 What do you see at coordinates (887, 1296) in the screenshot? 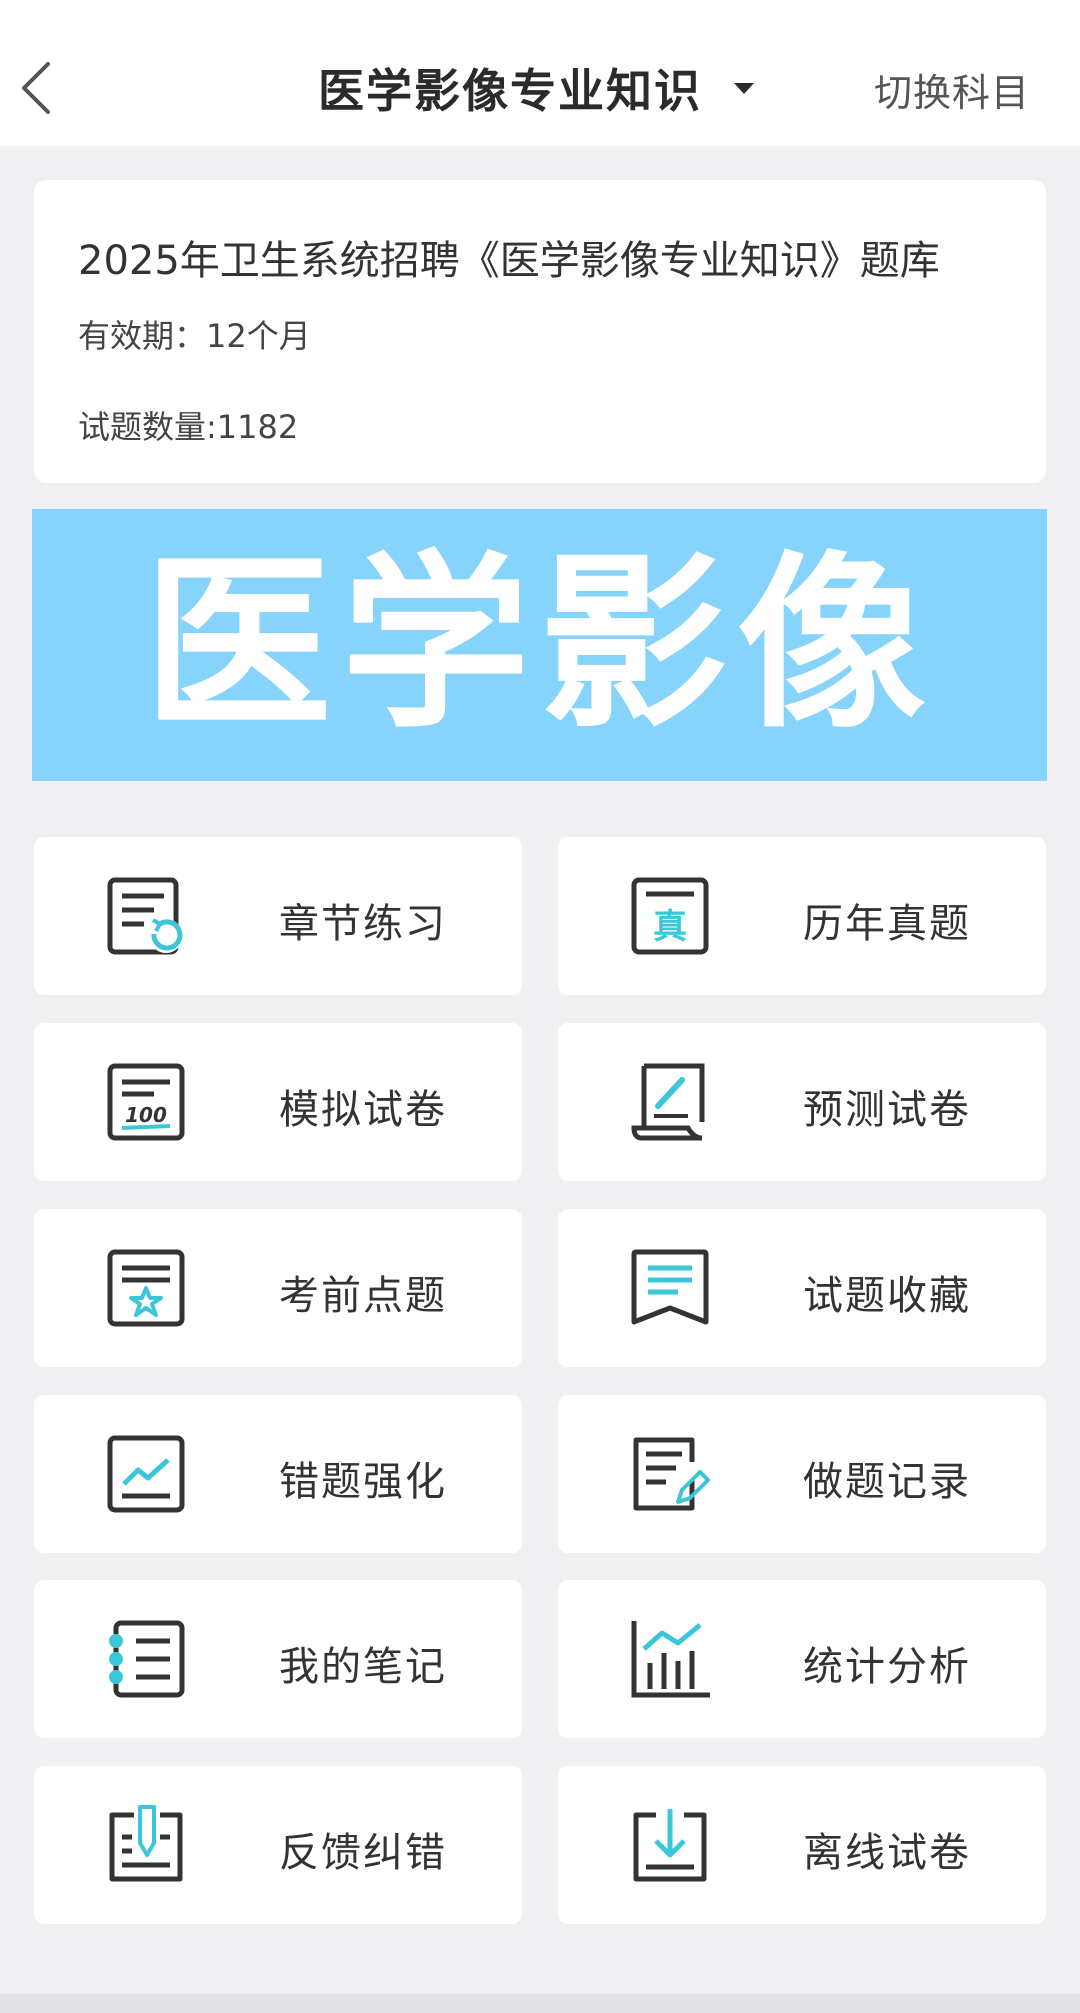
I see `menu-tile-label: 试题收藏` at bounding box center [887, 1296].